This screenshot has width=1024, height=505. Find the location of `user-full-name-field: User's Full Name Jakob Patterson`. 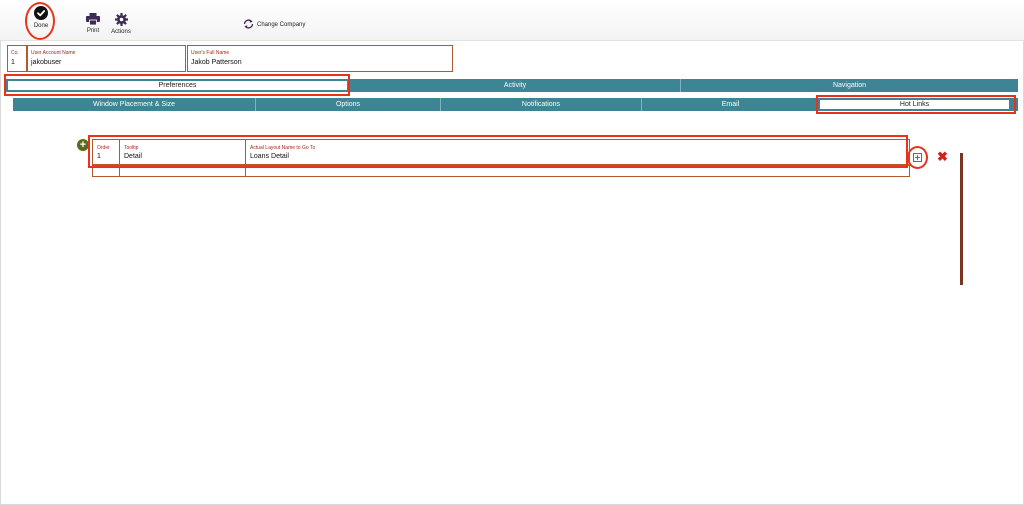

user-full-name-field: User's Full Name Jakob Patterson is located at coordinates (320, 58).